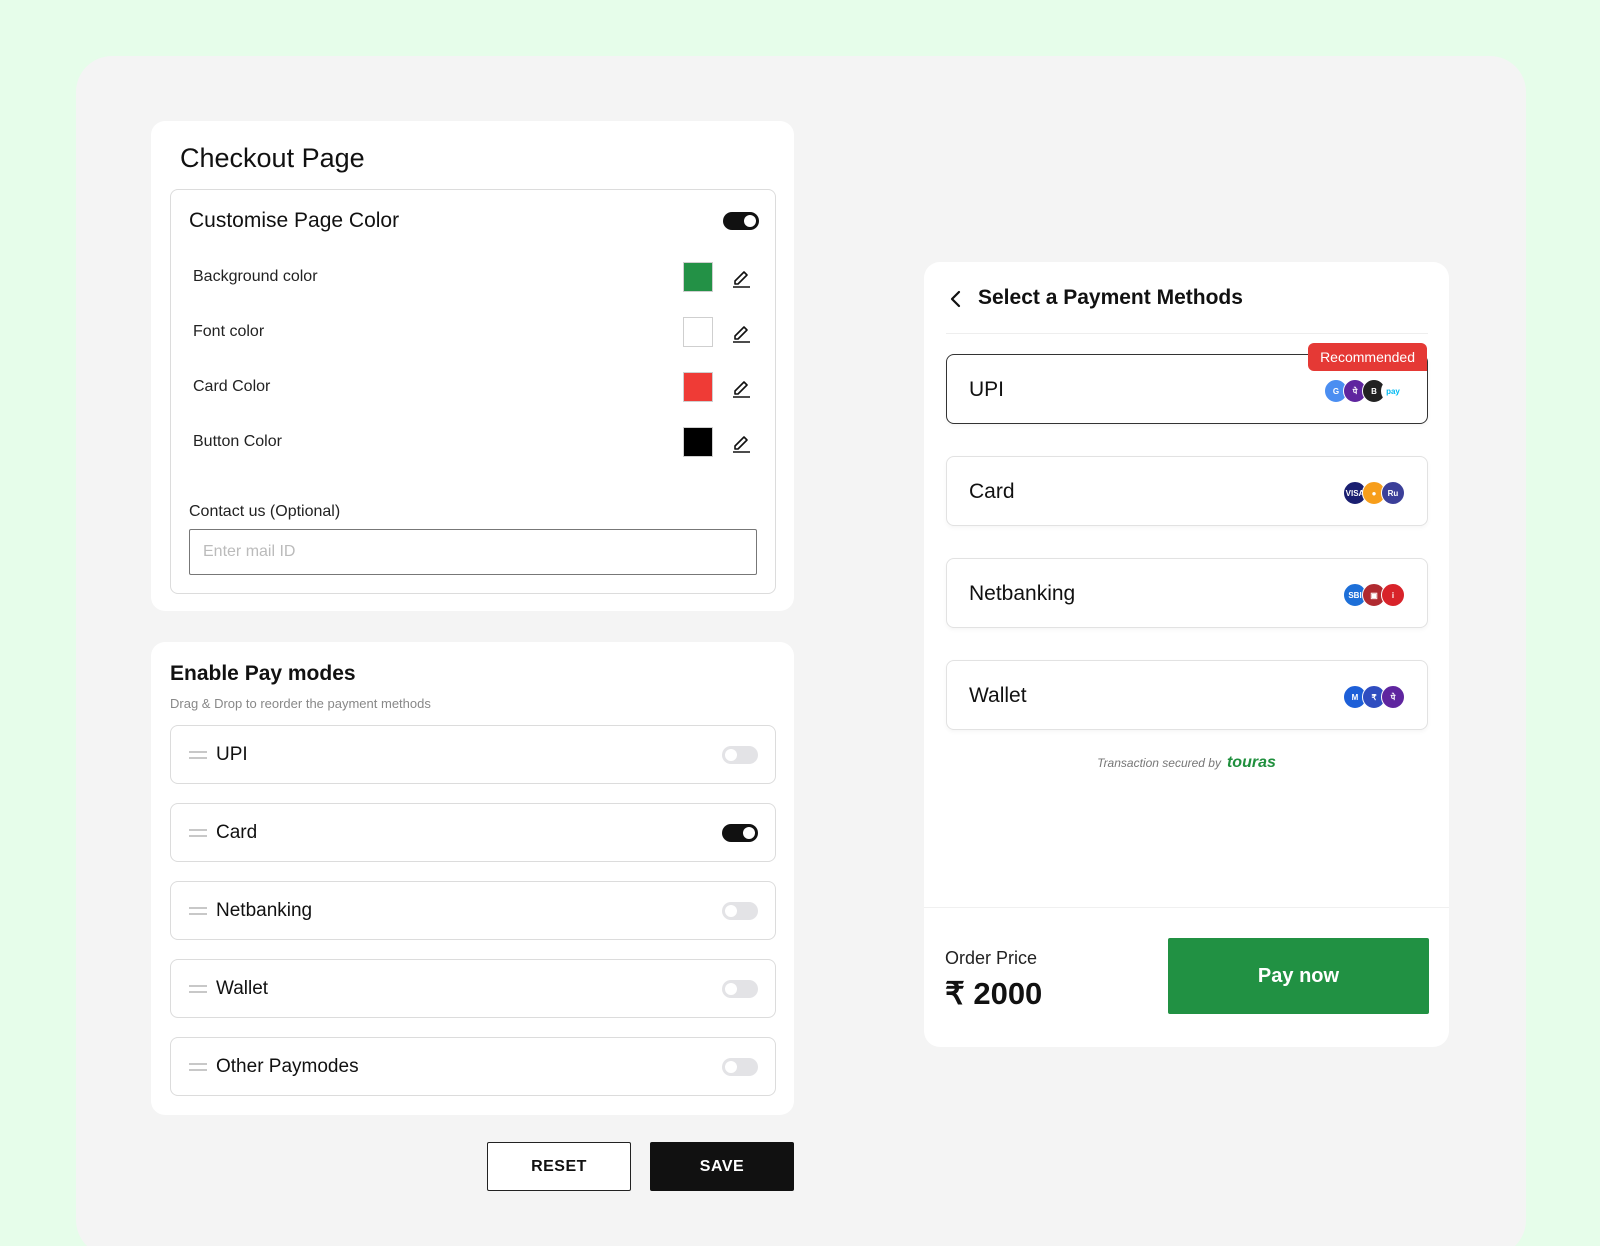 The image size is (1600, 1246). Describe the element at coordinates (992, 491) in the screenshot. I see `method-label: Card` at that location.